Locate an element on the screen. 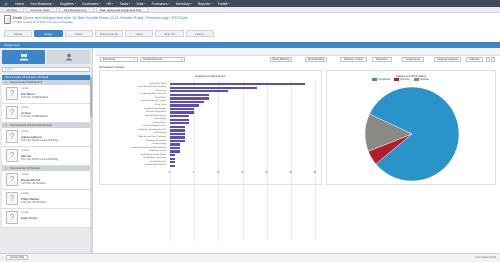 This screenshot has width=500, height=262. toolbar-button-route-planning: Route Planning is located at coordinates (281, 59).